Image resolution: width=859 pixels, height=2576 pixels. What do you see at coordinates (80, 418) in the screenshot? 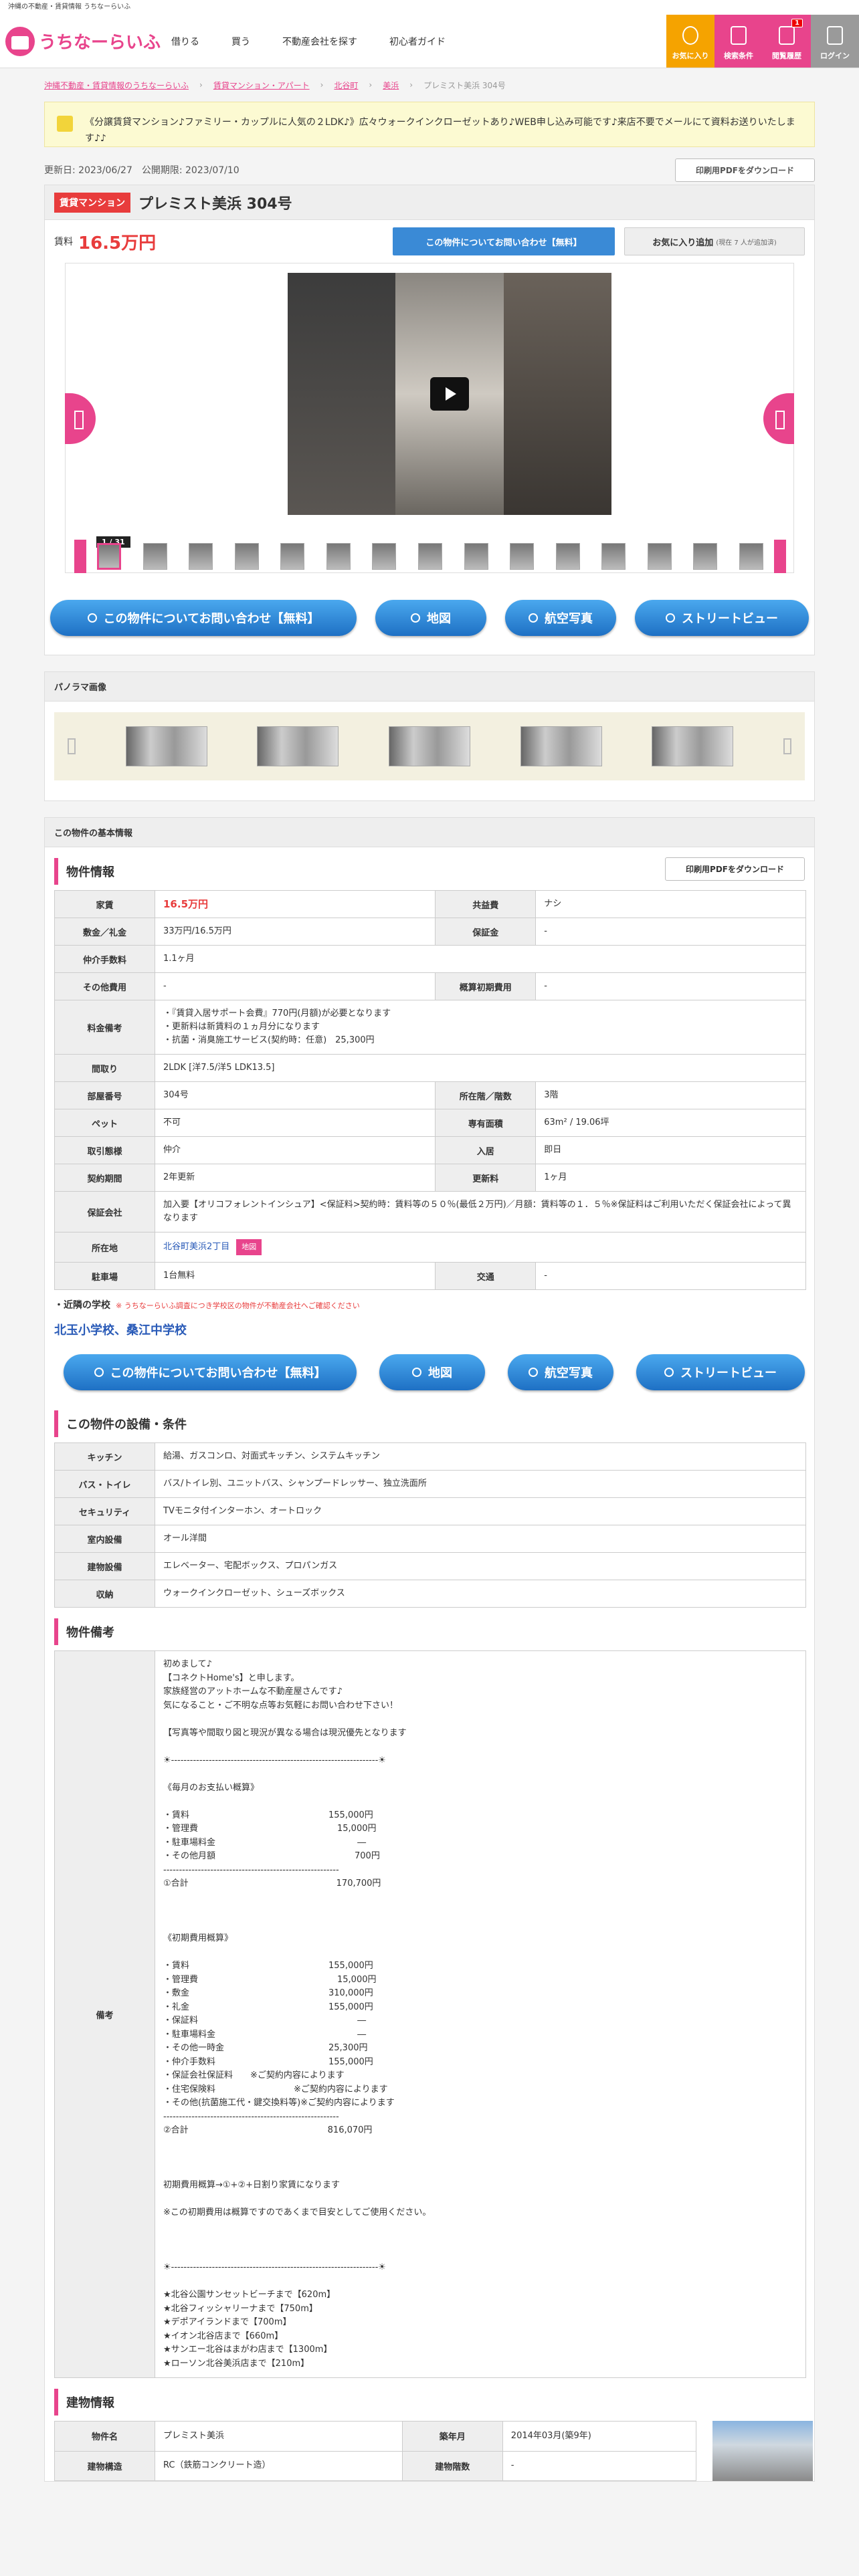
I see `prev-photo-arrow` at bounding box center [80, 418].